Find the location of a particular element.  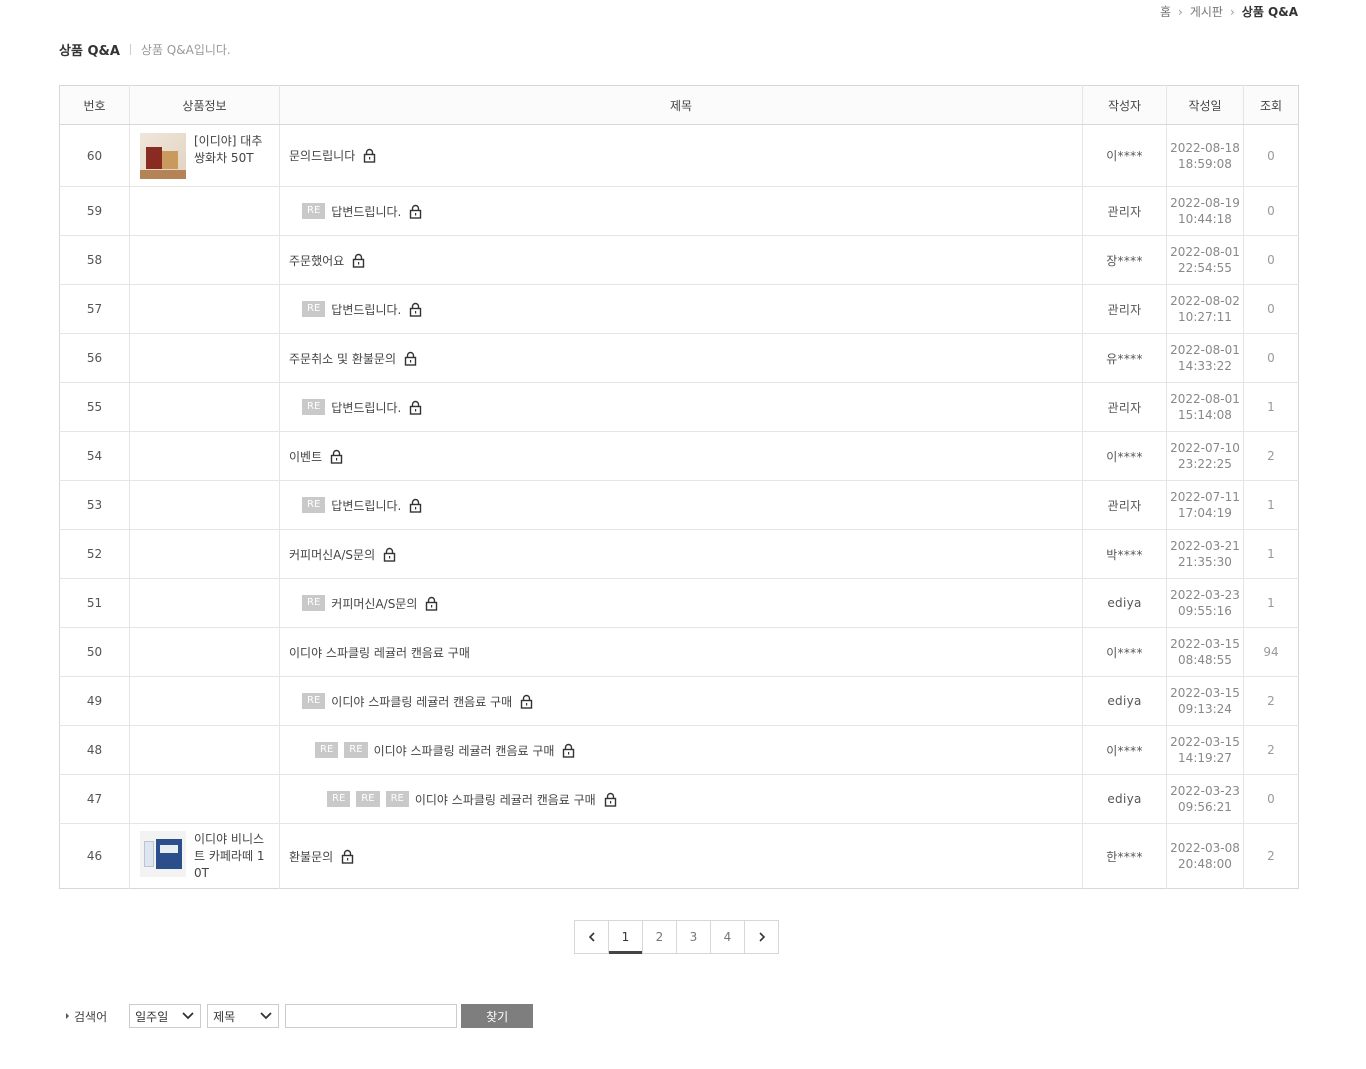

row-subject: RE 이디야 스파클링 레귤러 캔음료 구매 is located at coordinates (681, 701).